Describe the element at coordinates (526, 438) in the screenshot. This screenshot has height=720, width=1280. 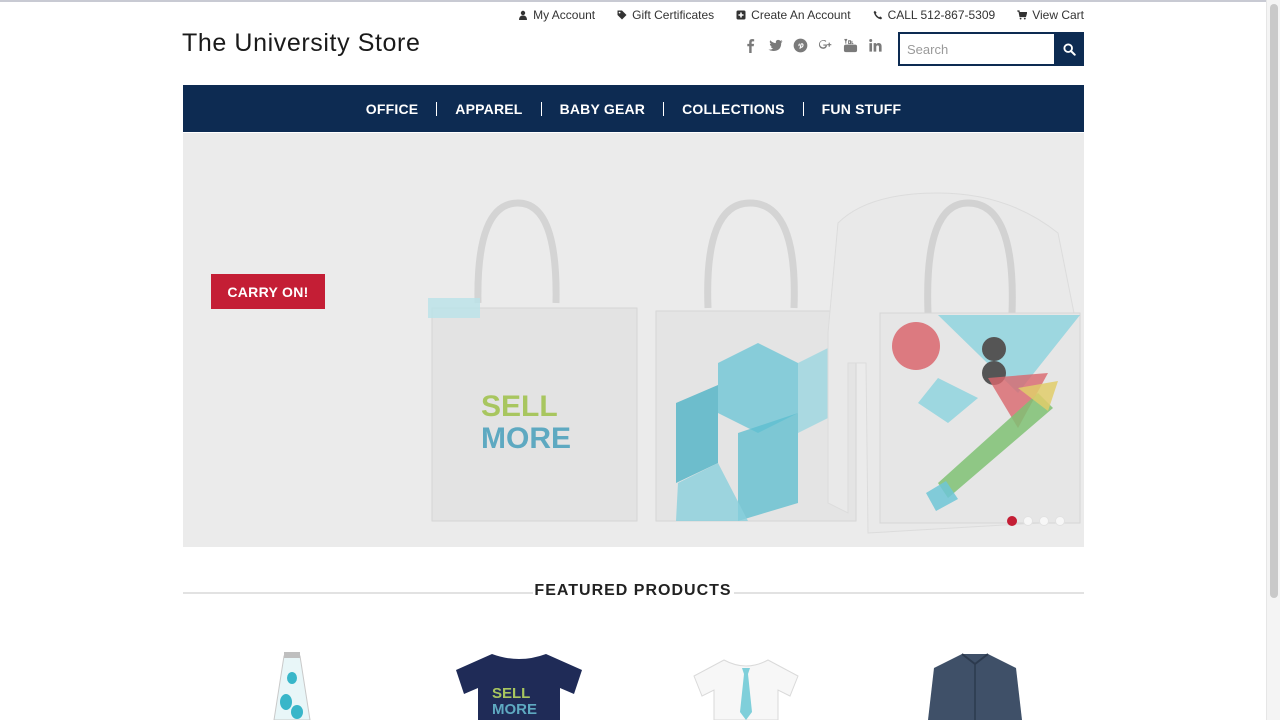
I see `more-text: MORE` at that location.